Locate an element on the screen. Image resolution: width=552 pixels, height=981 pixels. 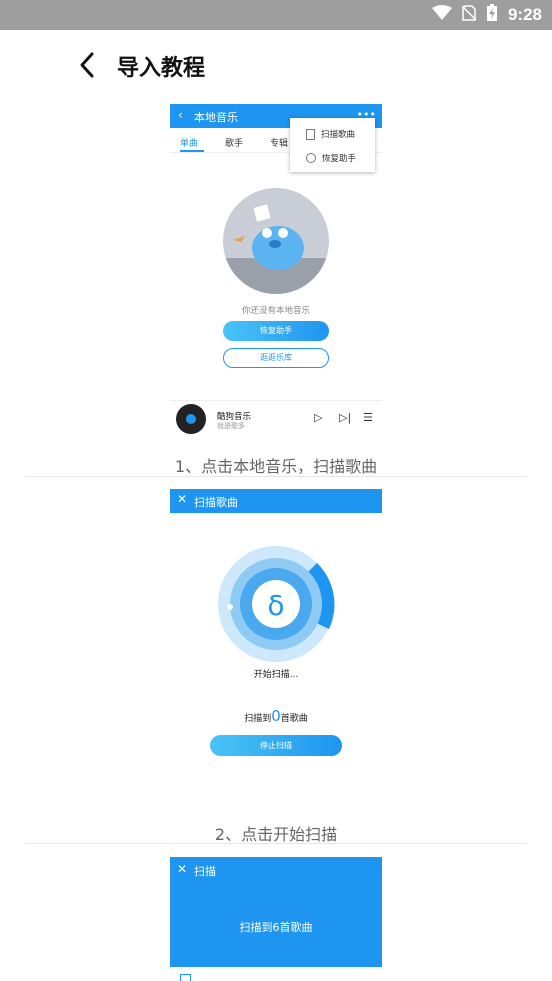
step3-header: ✕ 扫描 扫描到6首歌曲 is located at coordinates (276, 912).